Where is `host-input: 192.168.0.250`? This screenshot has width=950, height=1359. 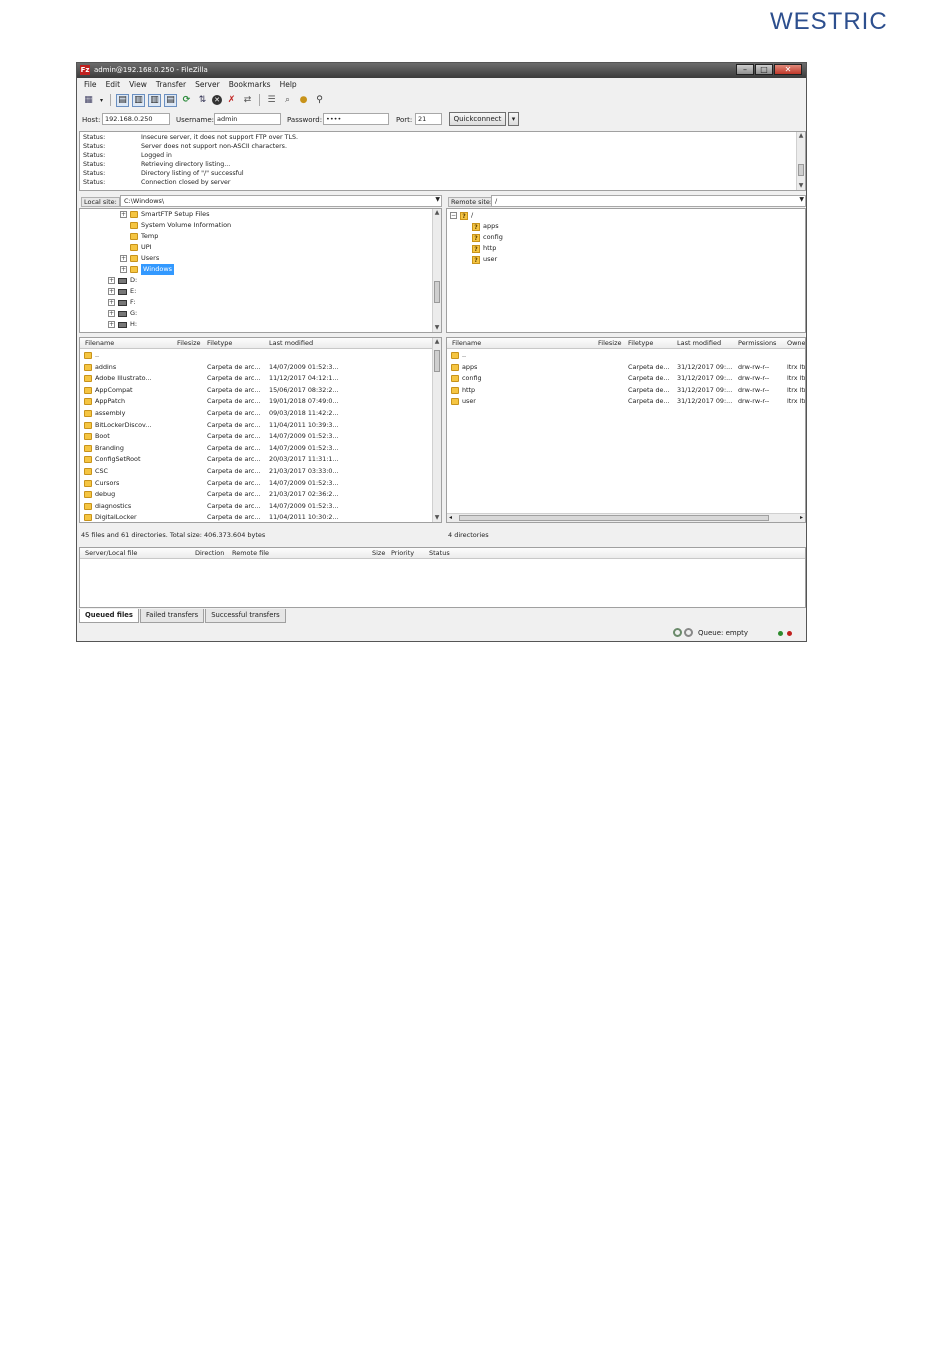
host-input: 192.168.0.250 is located at coordinates (136, 119).